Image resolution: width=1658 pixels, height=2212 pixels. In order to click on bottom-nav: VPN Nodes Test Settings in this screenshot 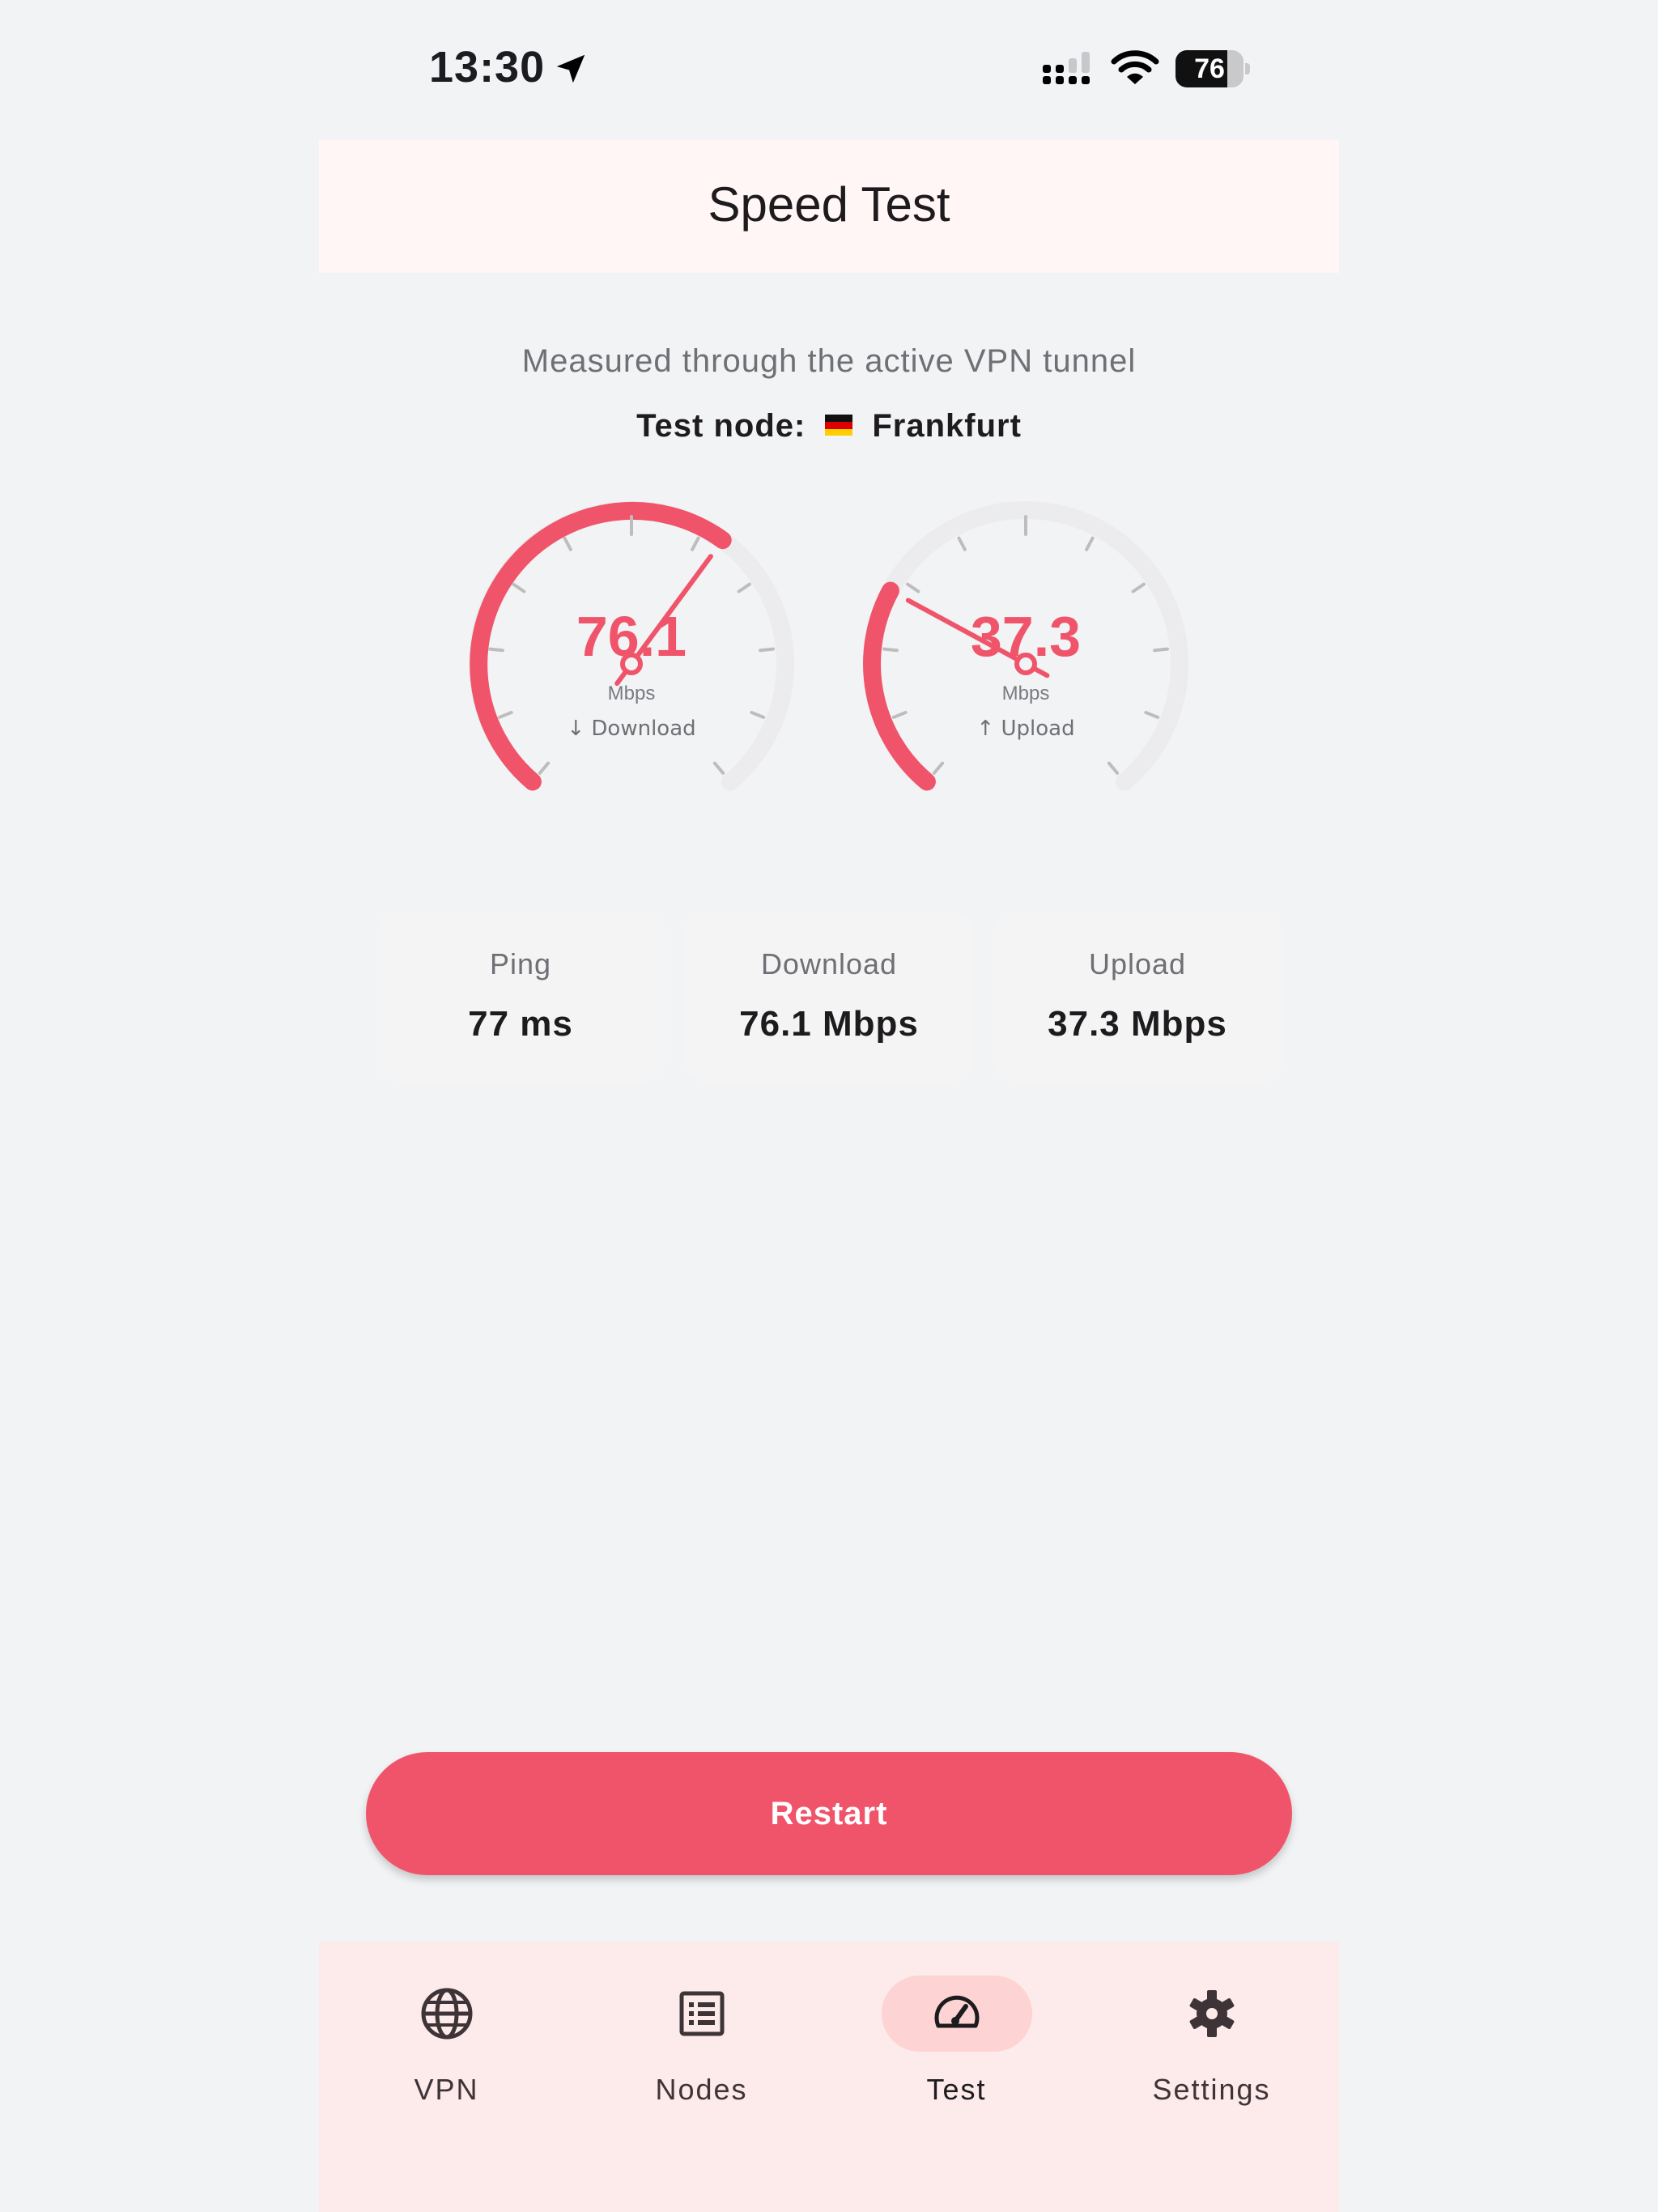, I will do `click(829, 2077)`.